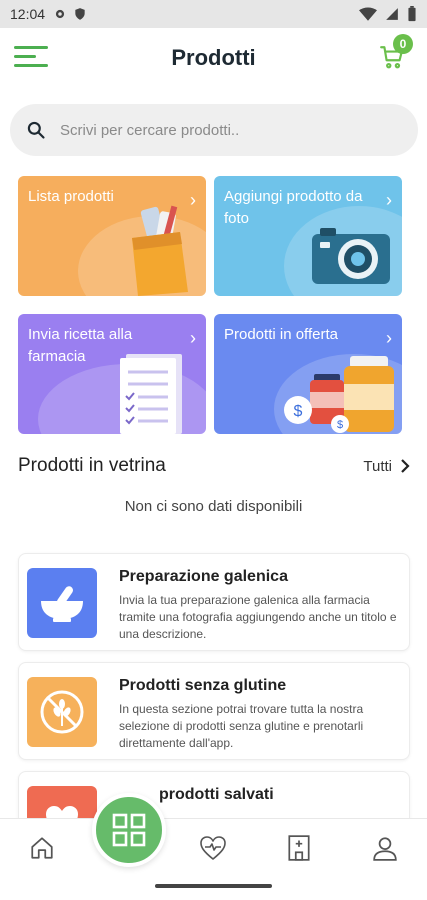 This screenshot has height=900, width=427. What do you see at coordinates (80, 345) in the screenshot?
I see `tile-label: Invia ricetta alla farmacia` at bounding box center [80, 345].